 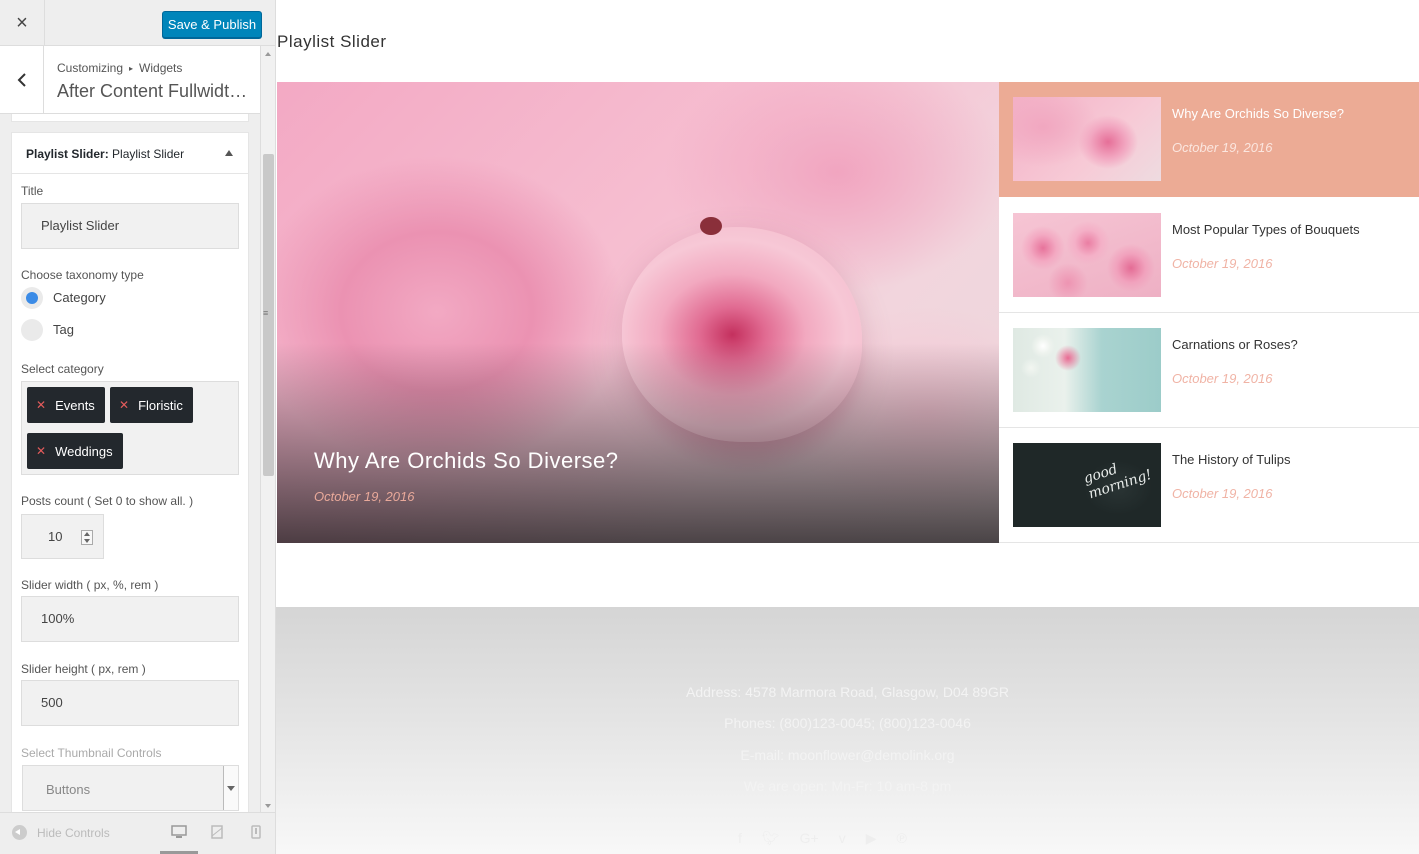 What do you see at coordinates (82, 275) in the screenshot?
I see `taxonomy-label: Choose taxonomy type` at bounding box center [82, 275].